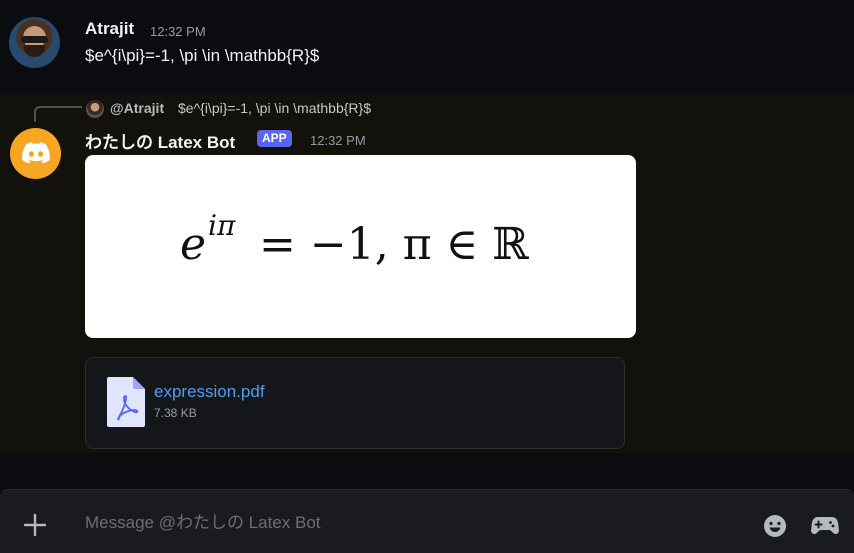 This screenshot has width=854, height=553. Describe the element at coordinates (338, 140) in the screenshot. I see `bot-timestamp: 12:32 PM` at that location.